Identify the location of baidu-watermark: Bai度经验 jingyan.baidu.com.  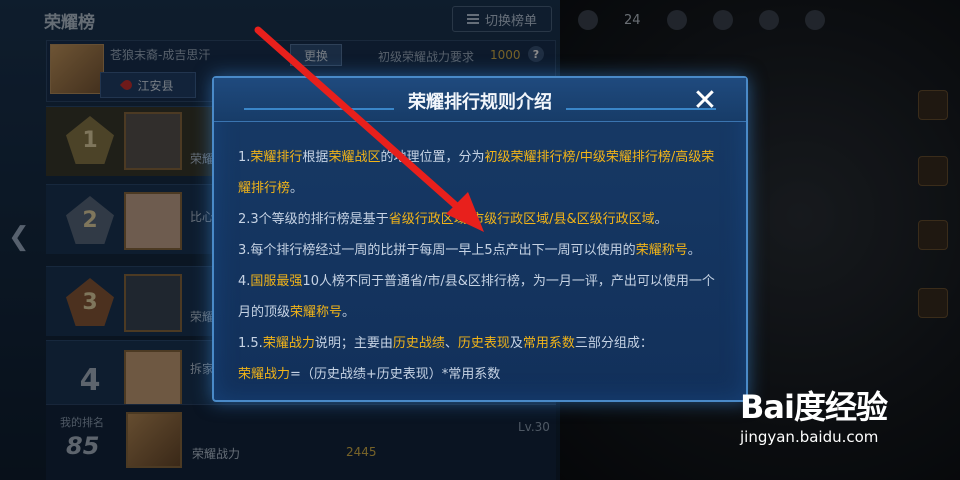
(830, 418).